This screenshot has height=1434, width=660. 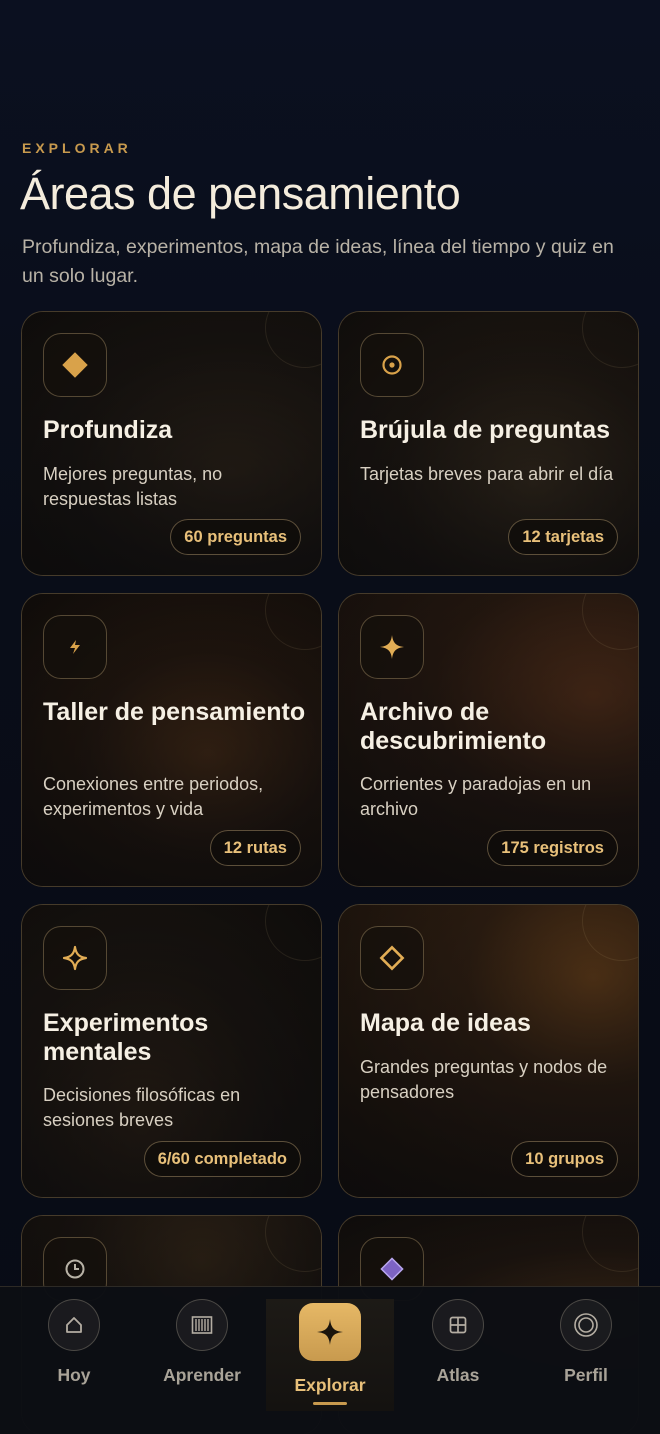 What do you see at coordinates (330, 1332) in the screenshot?
I see `star-icon` at bounding box center [330, 1332].